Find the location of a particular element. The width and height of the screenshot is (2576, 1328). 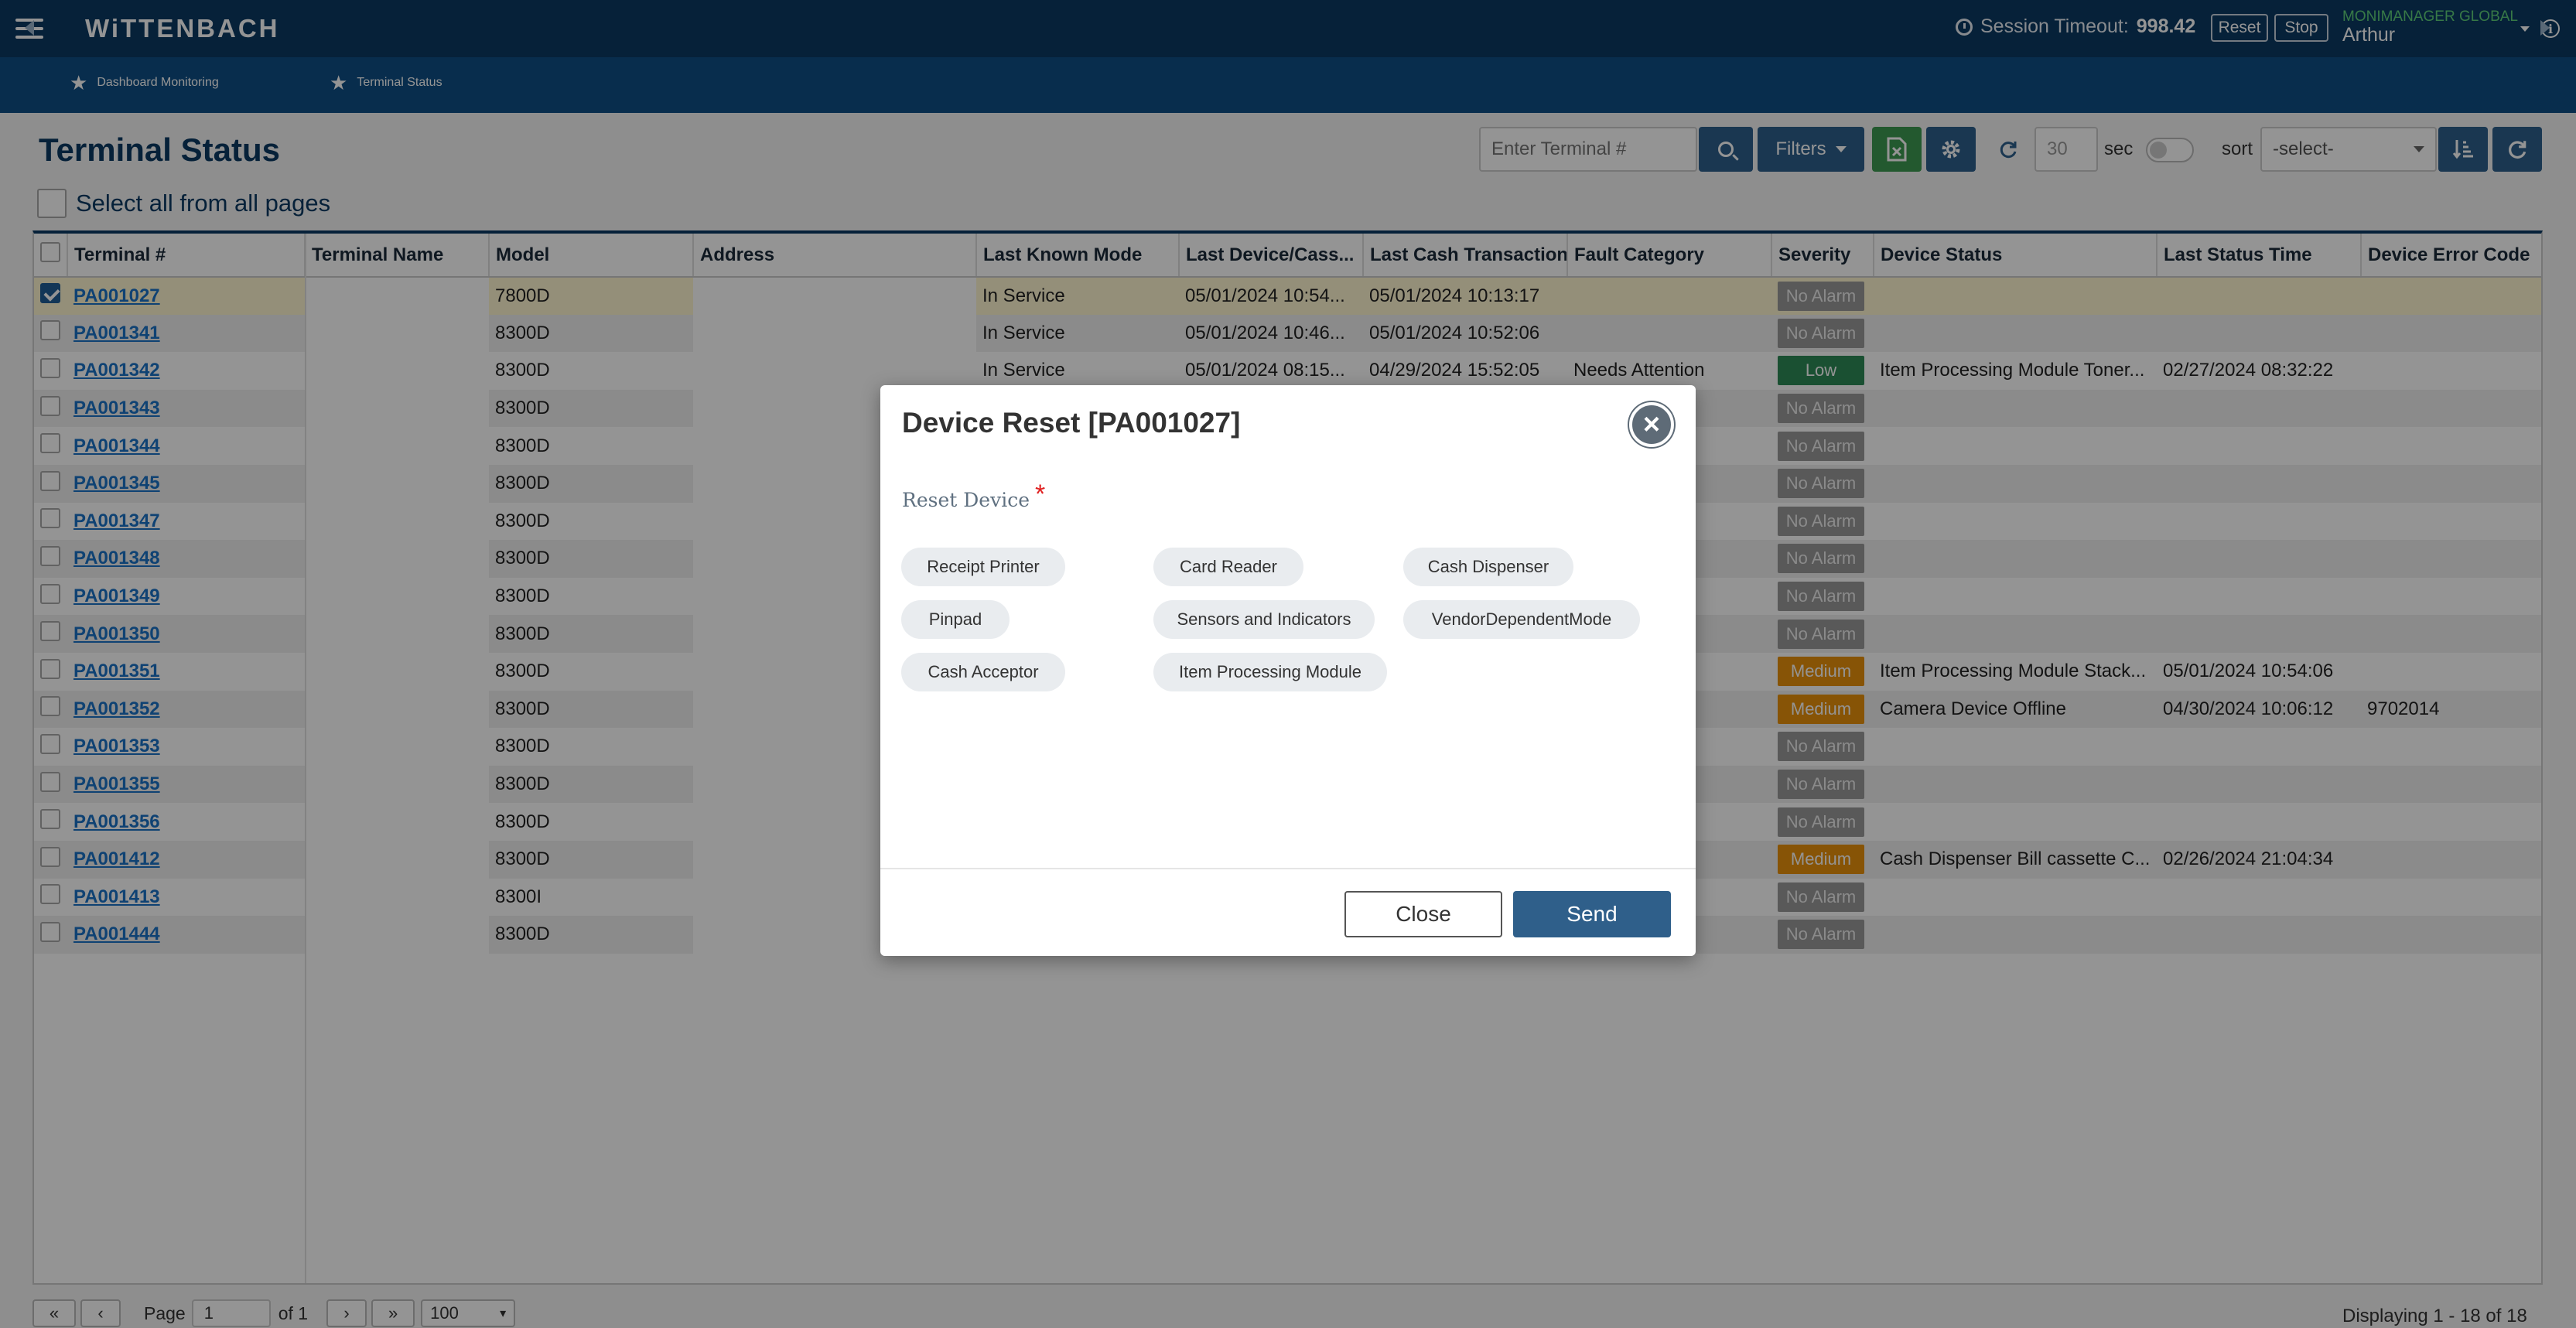

reset-option-pinpad: Pinpad is located at coordinates (955, 619).